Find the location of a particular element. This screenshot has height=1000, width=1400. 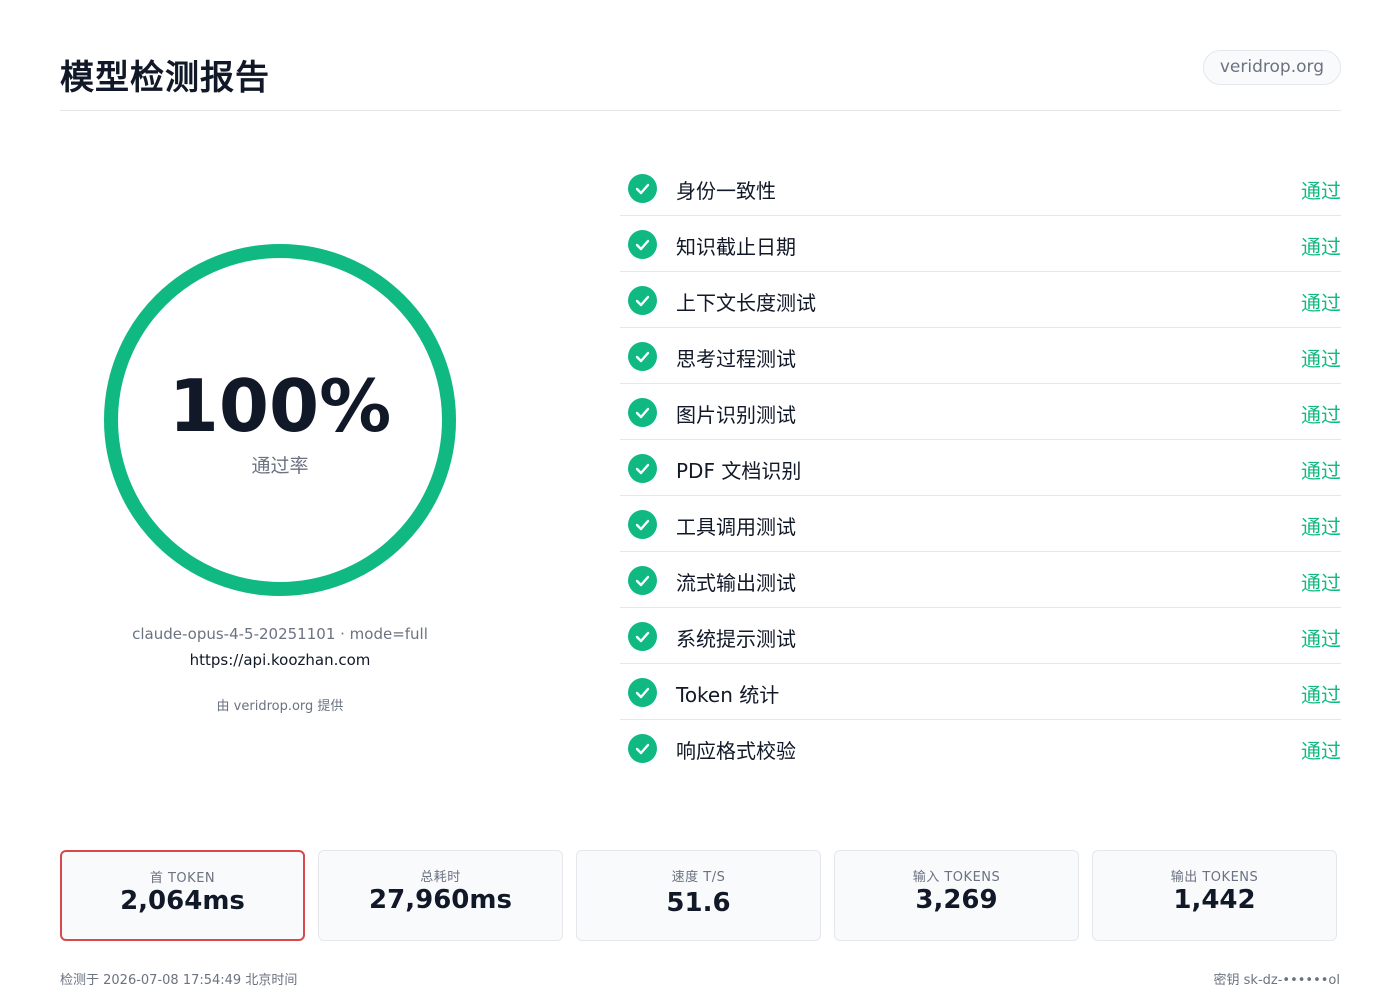

stat-label: 速度 T/S is located at coordinates (698, 877).